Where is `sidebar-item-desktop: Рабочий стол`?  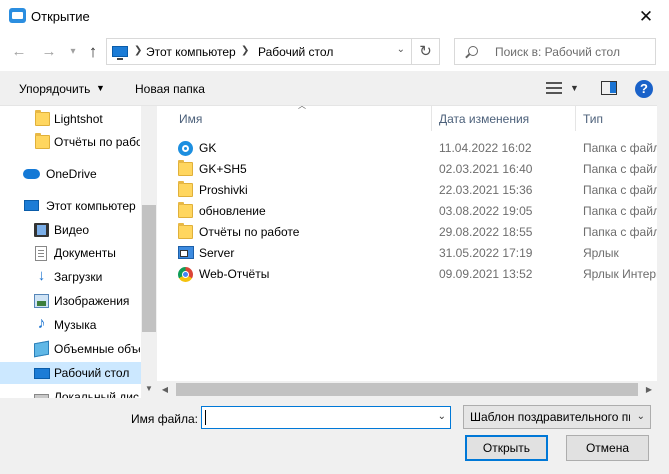
sidebar-item-desktop: Рабочий стол is located at coordinates (70, 373).